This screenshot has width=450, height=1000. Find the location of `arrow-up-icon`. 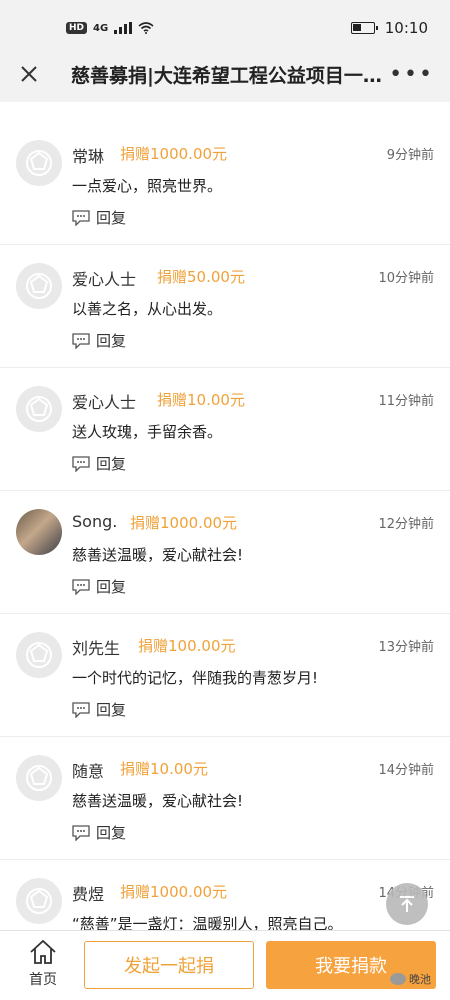

arrow-up-icon is located at coordinates (407, 904).